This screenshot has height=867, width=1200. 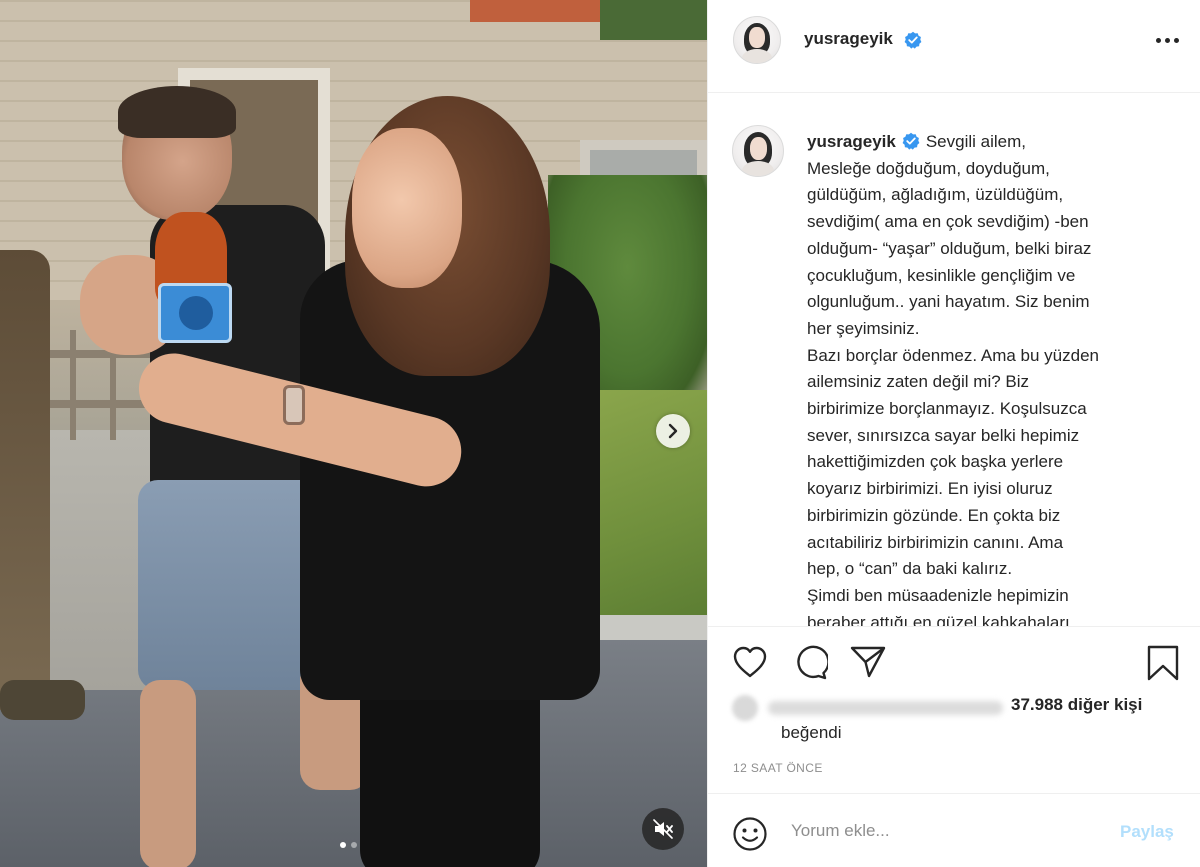 I want to click on caption-line: hep, o “can” da baki kalırız., so click(x=910, y=569).